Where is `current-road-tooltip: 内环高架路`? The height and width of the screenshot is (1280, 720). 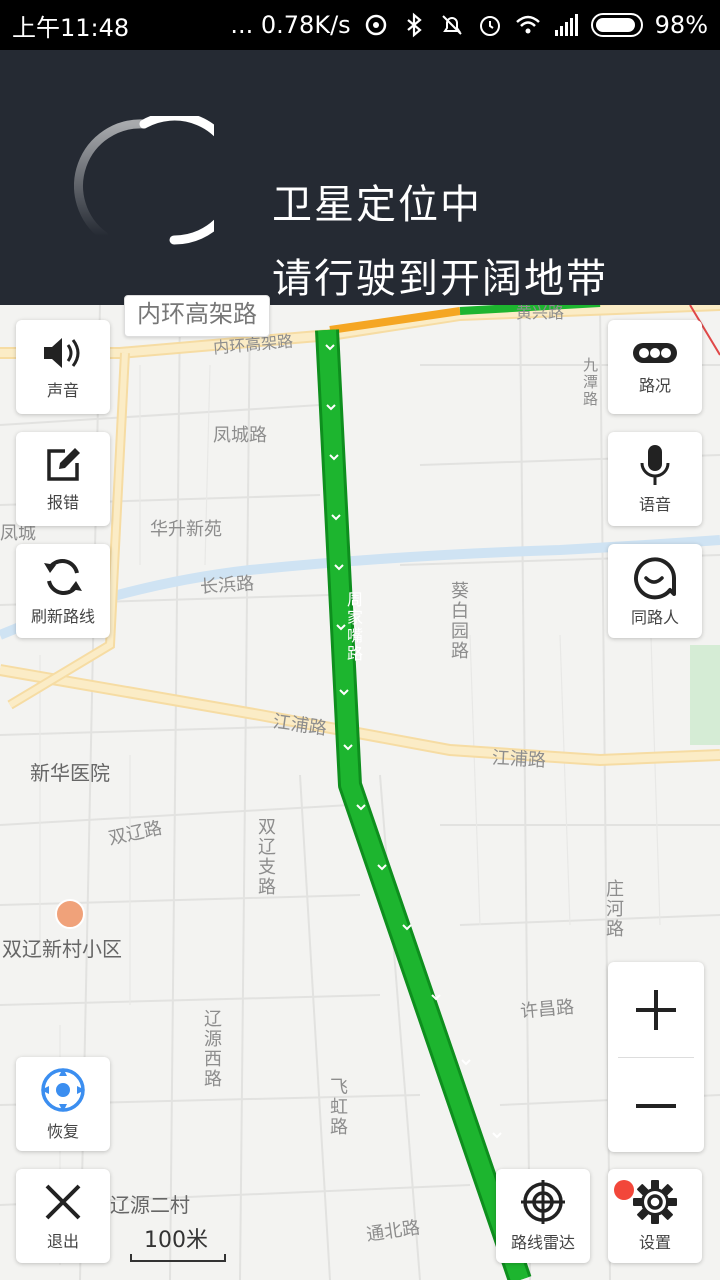
current-road-tooltip: 内环高架路 is located at coordinates (197, 316).